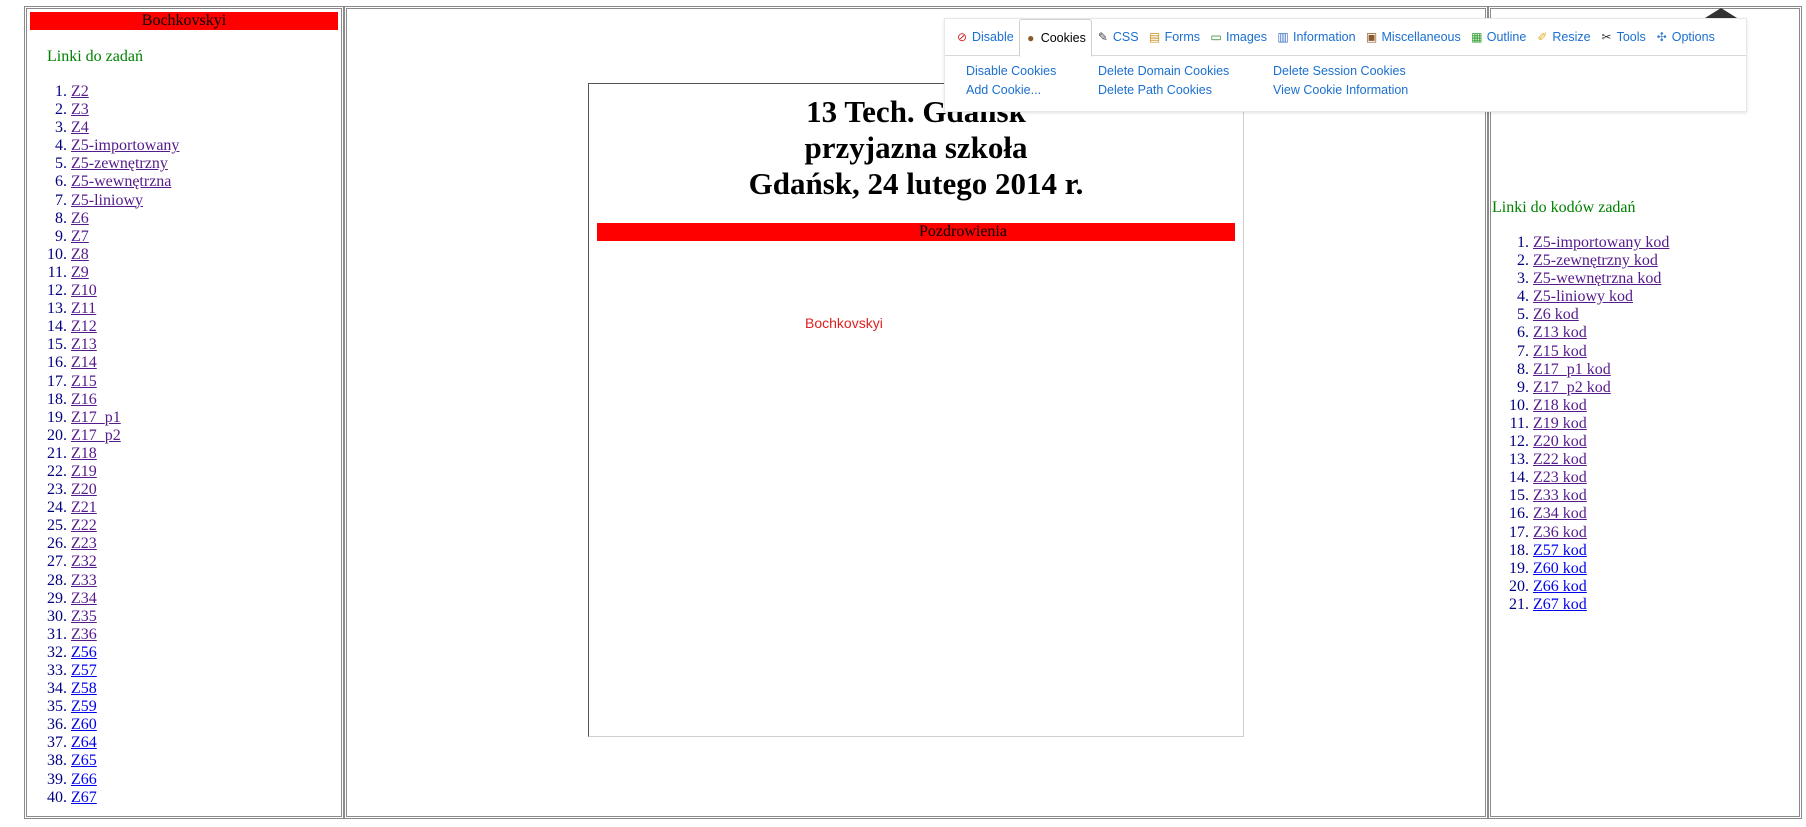 The image size is (1806, 827). I want to click on link-z5-liniowy-kod: Z5-liniowy kod, so click(1583, 297).